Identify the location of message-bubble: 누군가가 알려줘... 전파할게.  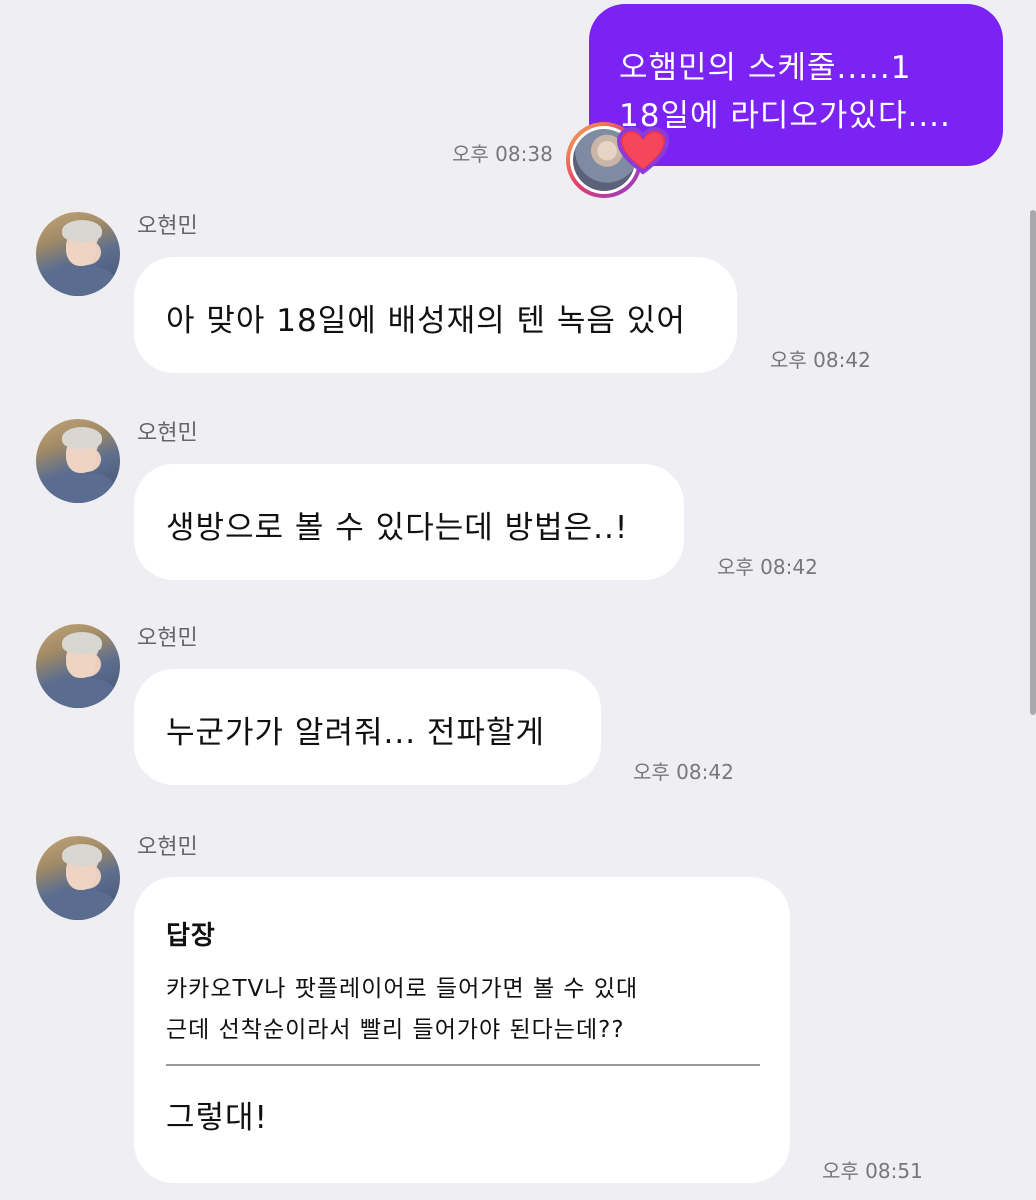
(367, 727).